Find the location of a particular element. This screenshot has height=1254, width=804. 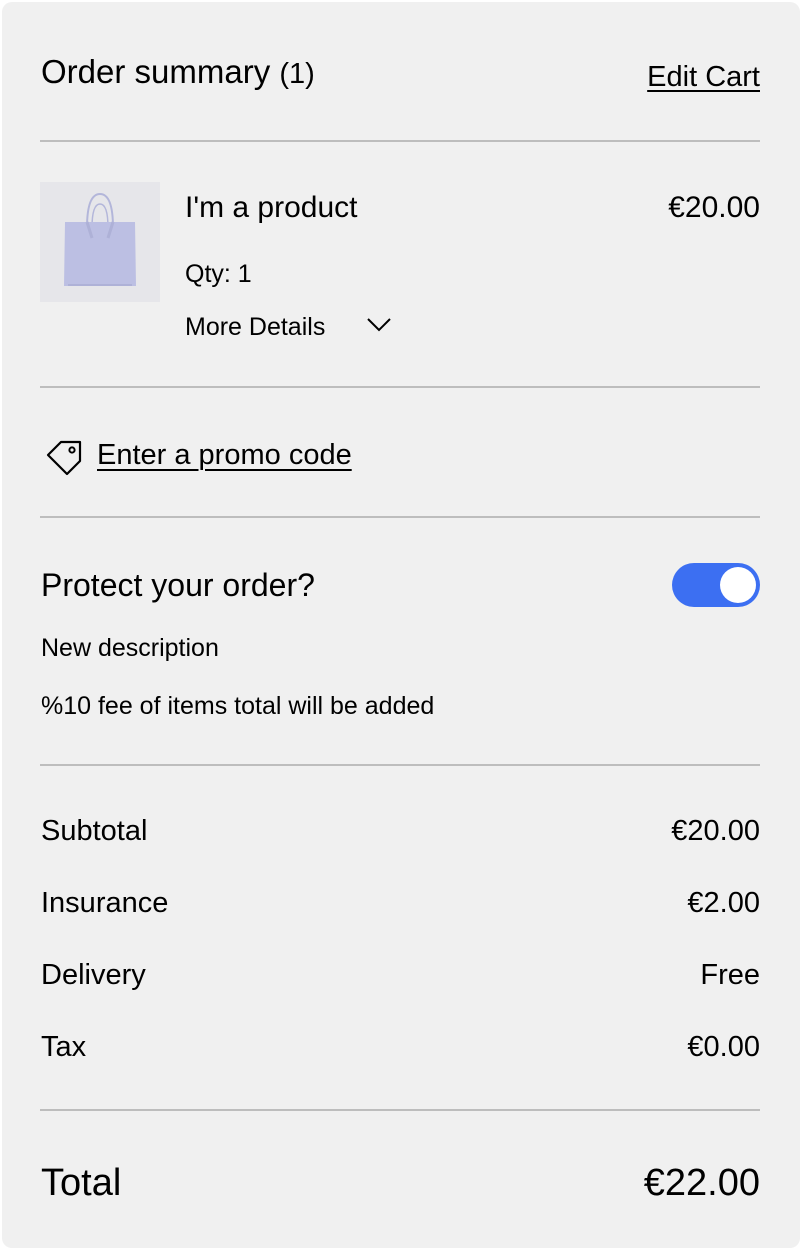

total-value: €22.00 is located at coordinates (701, 1183).